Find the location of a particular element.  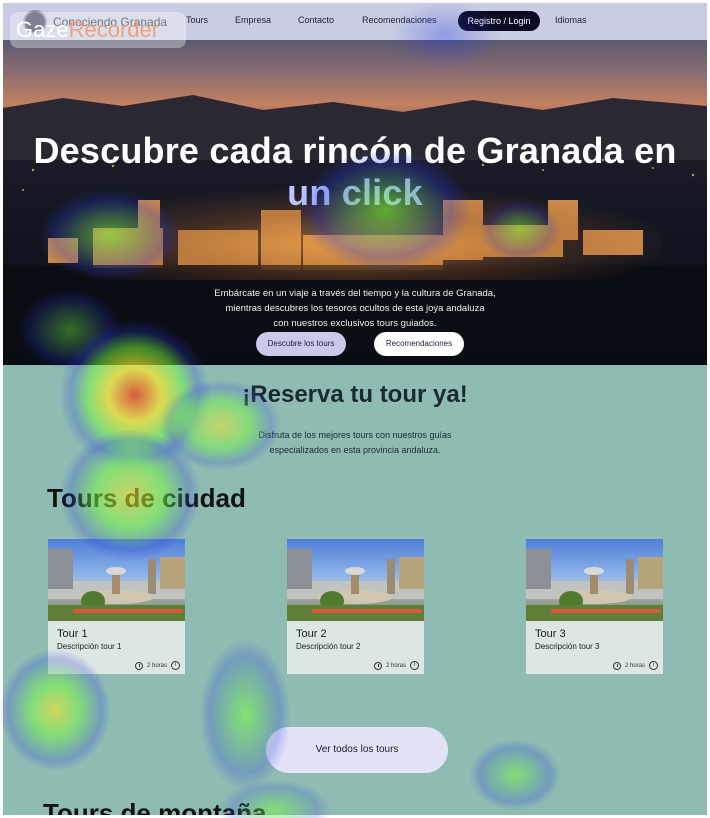

nav-item-empresa: Empresa is located at coordinates (253, 20).